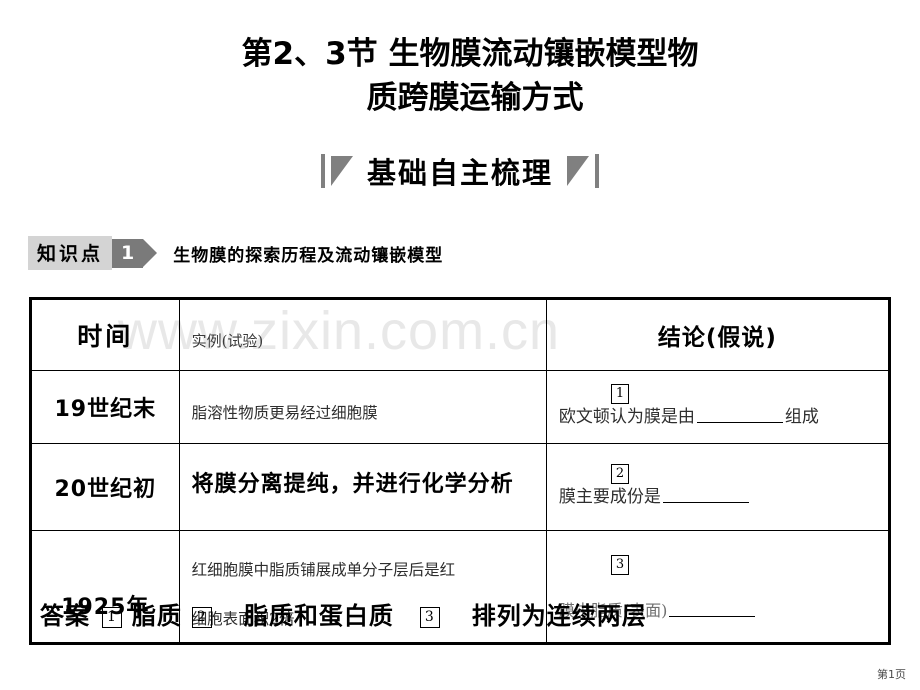 The width and height of the screenshot is (920, 690). Describe the element at coordinates (620, 565) in the screenshot. I see `answer-marker-3: 3` at that location.